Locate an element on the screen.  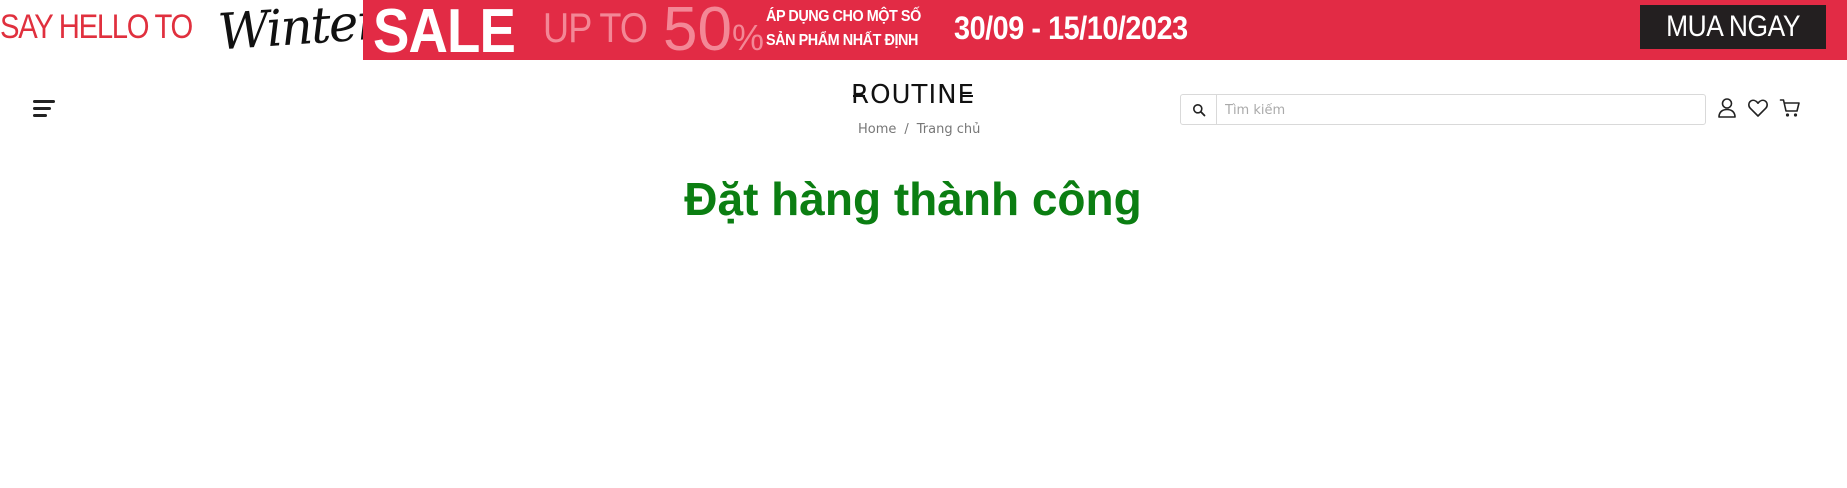
banner-percent-value: 50 is located at coordinates (697, 30).